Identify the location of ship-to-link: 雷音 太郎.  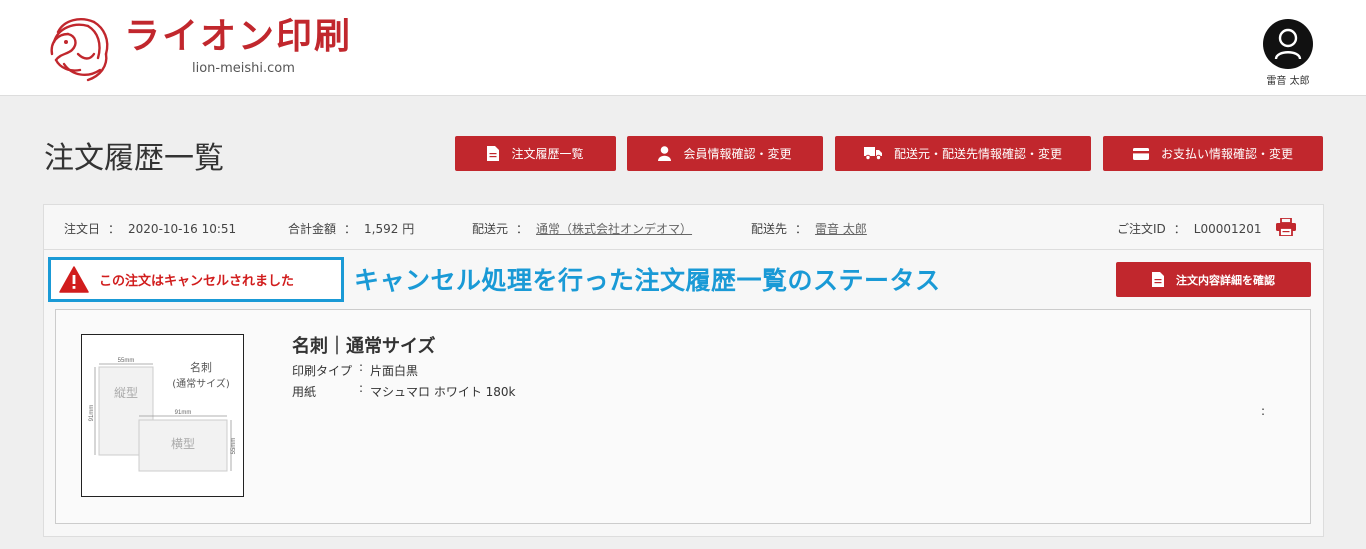
(841, 229).